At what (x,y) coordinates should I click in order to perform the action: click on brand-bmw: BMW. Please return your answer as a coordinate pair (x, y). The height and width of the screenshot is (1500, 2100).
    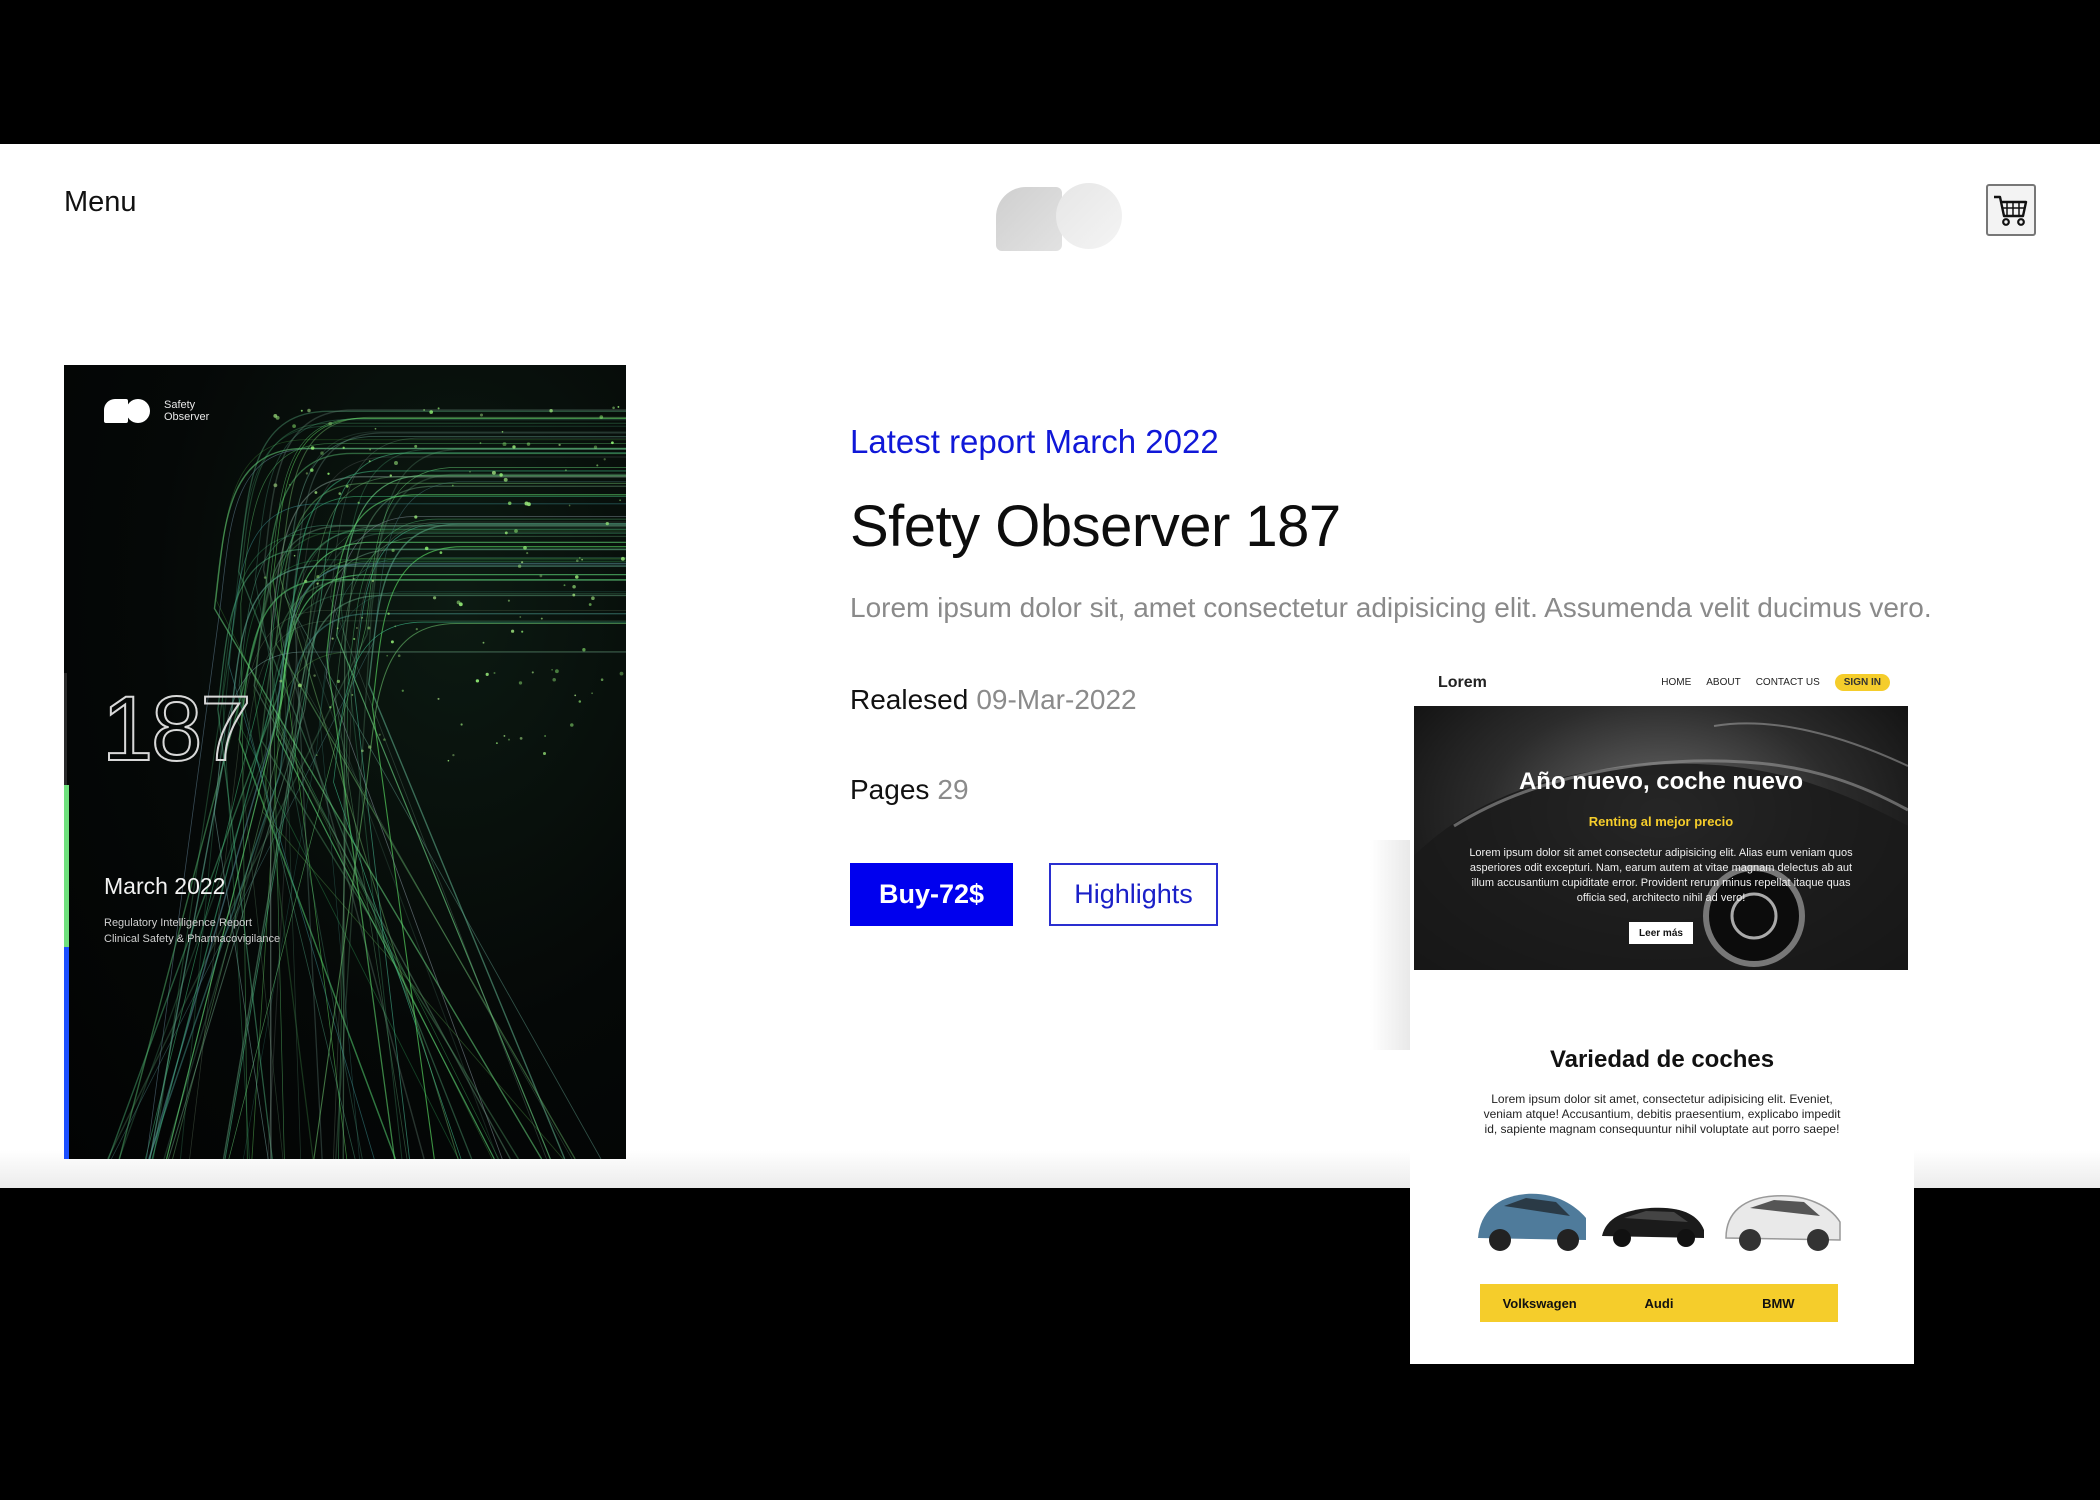
    Looking at the image, I should click on (1778, 1303).